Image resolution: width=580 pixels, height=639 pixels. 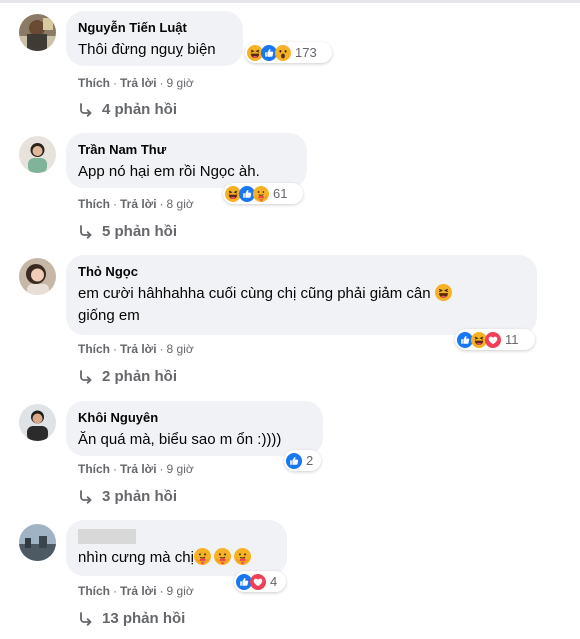 I want to click on reaction-summary: 61, so click(x=263, y=193).